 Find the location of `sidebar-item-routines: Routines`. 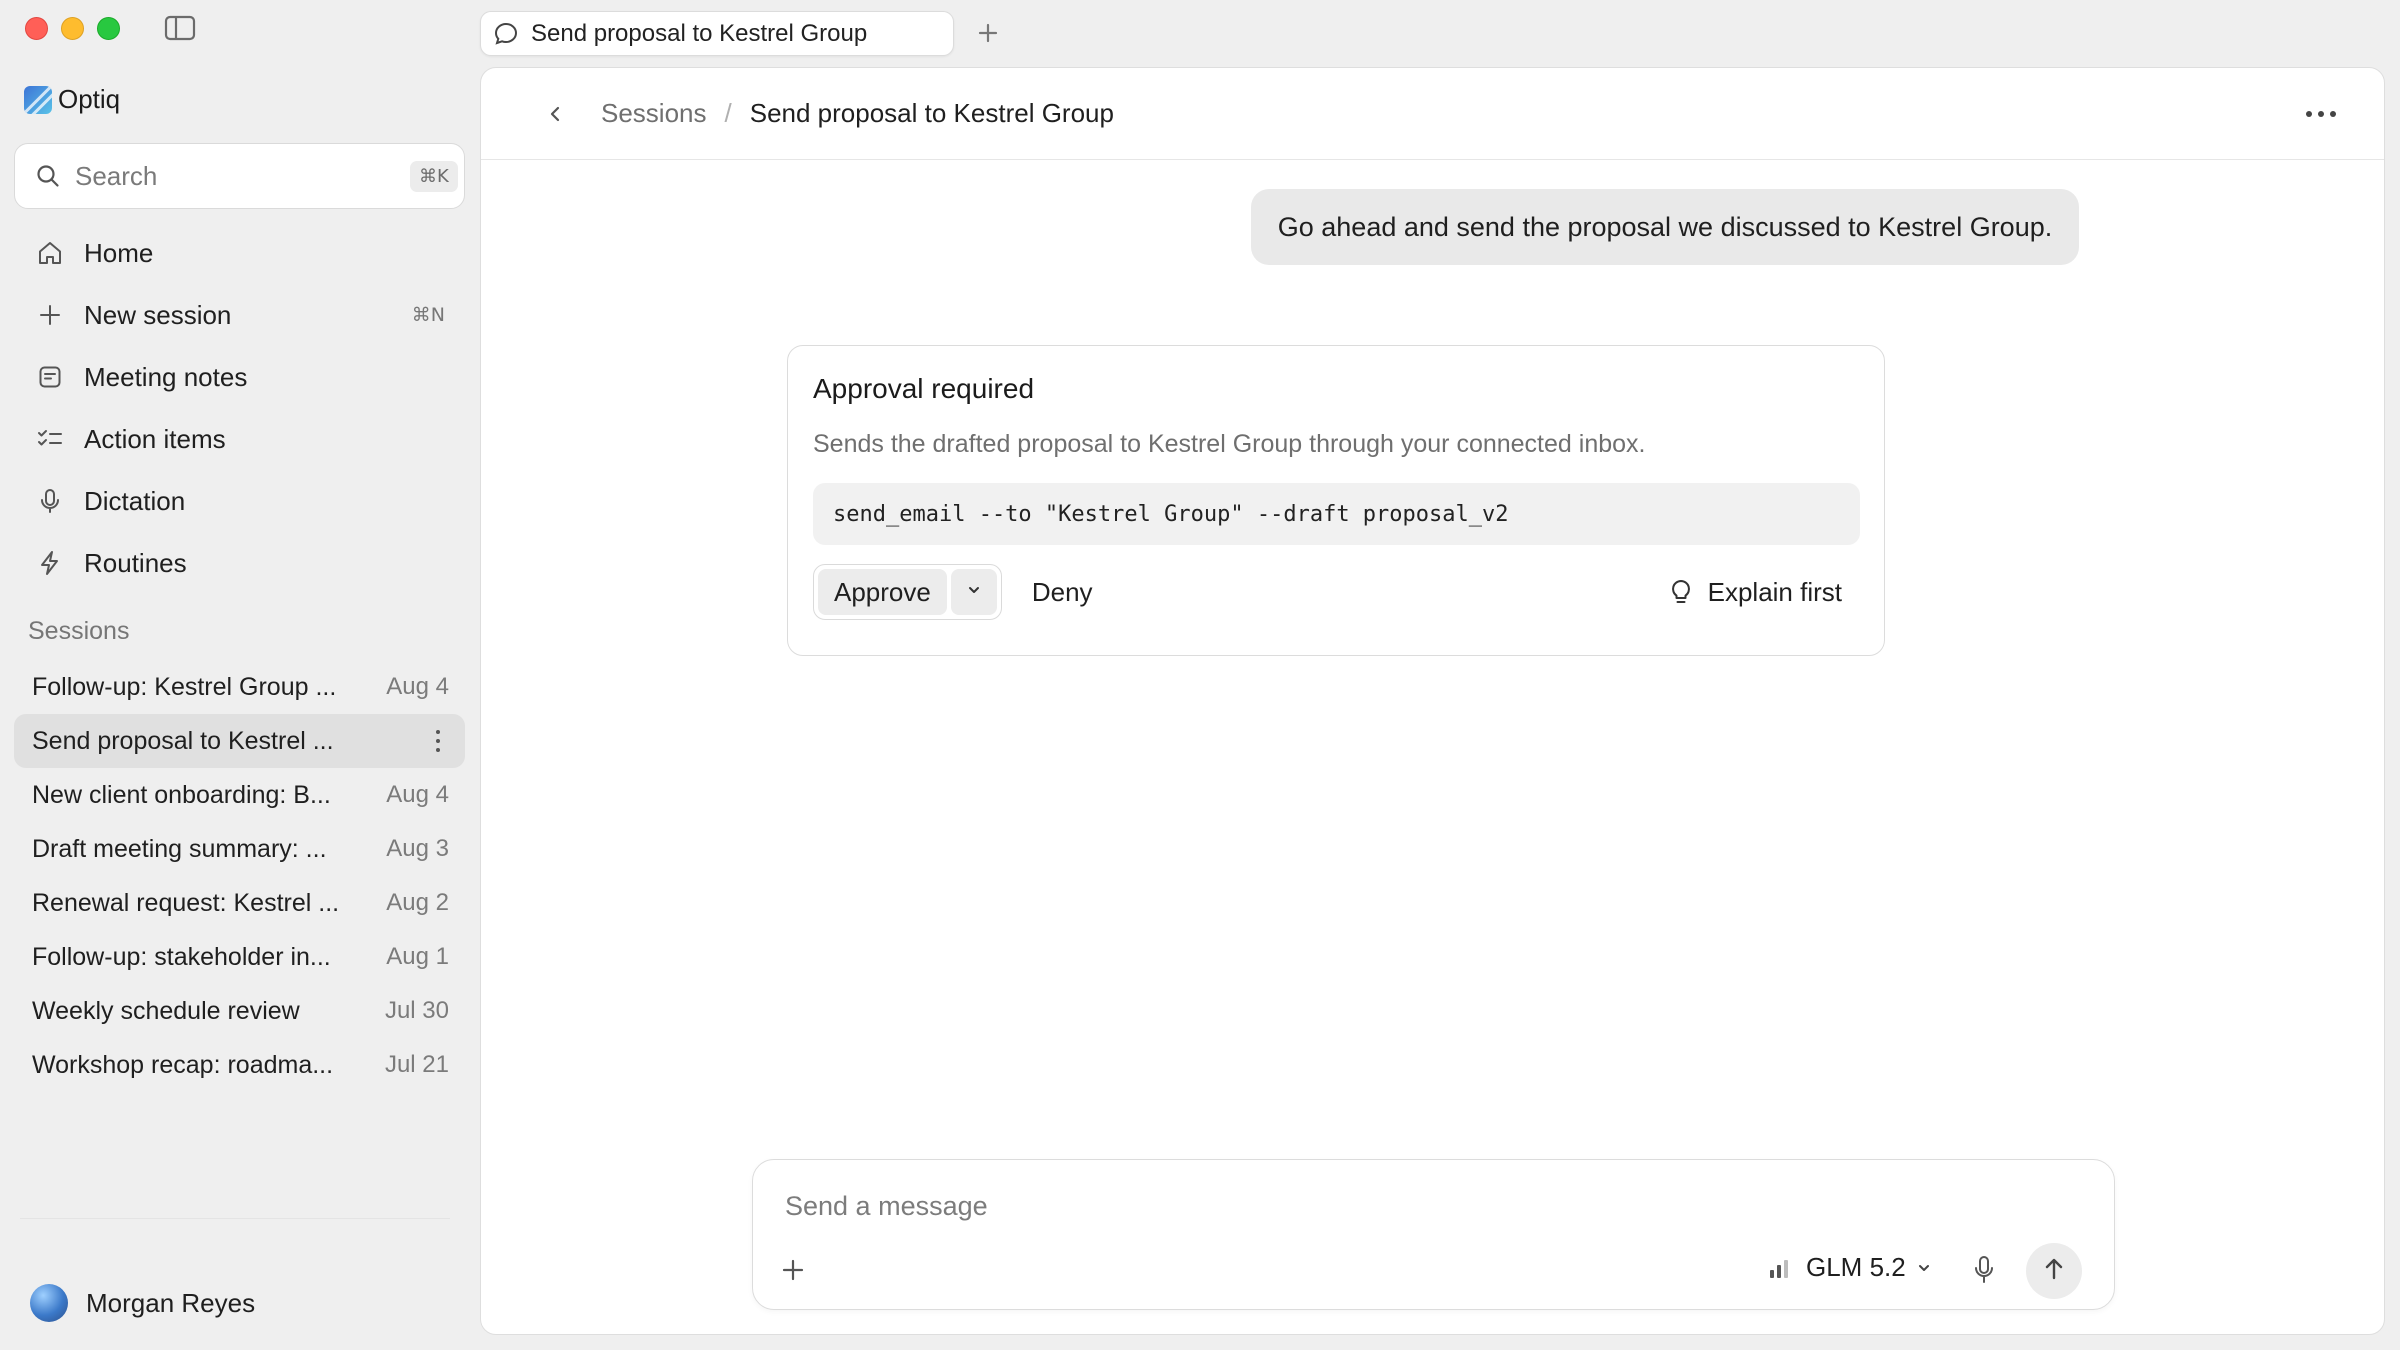

sidebar-item-routines: Routines is located at coordinates (239, 563).